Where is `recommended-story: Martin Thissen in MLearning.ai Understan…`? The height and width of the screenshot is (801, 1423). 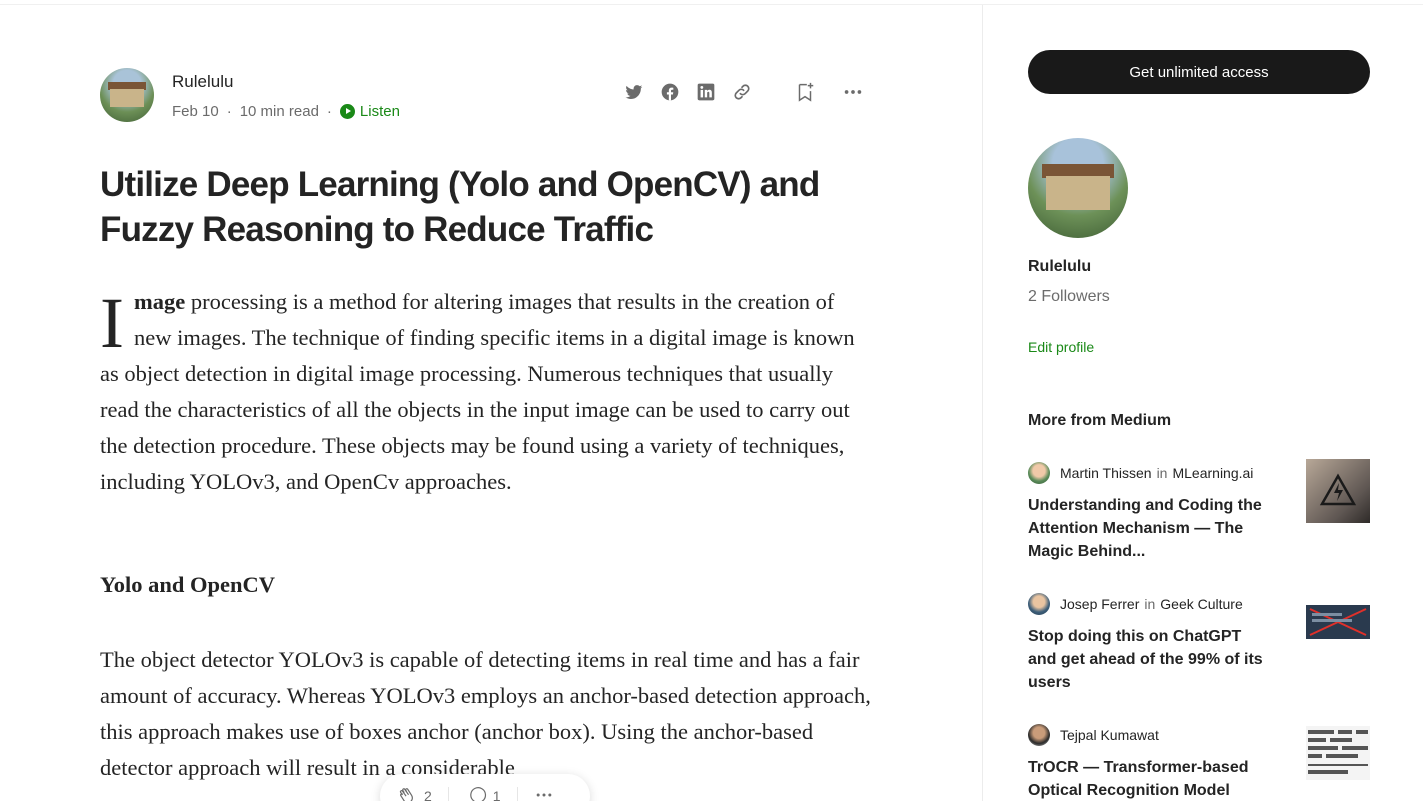 recommended-story: Martin Thissen in MLearning.ai Understan… is located at coordinates (1199, 511).